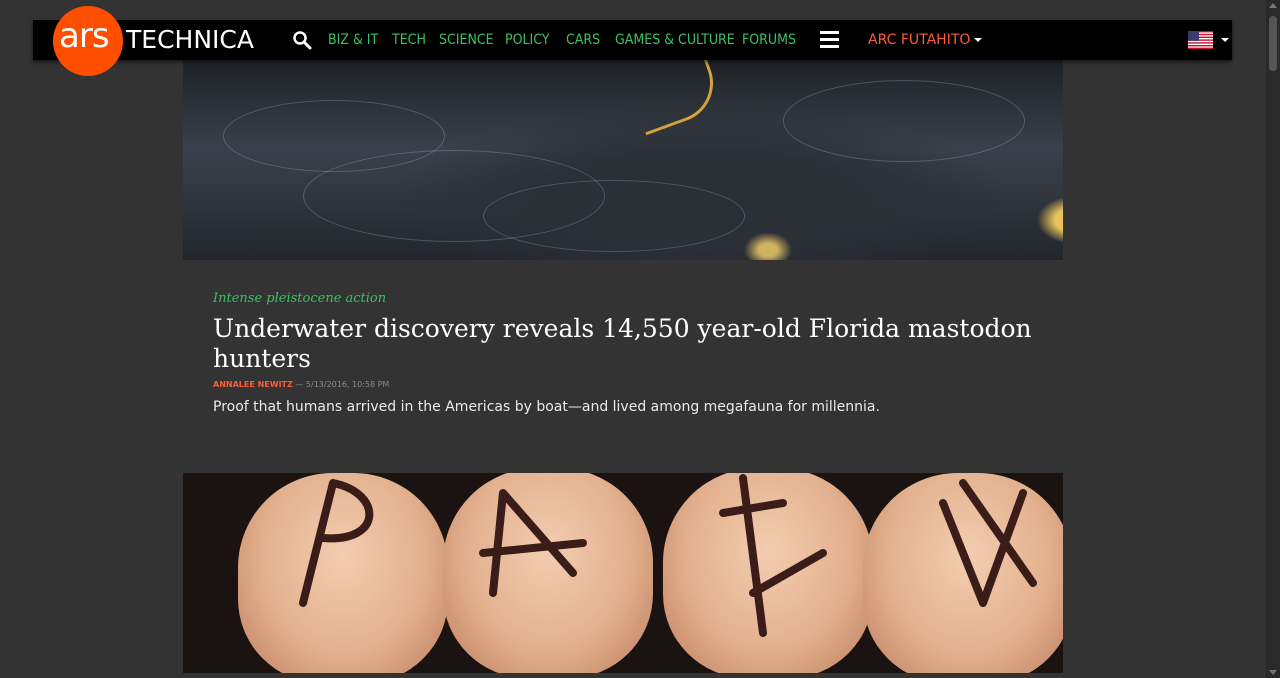  What do you see at coordinates (1200, 40) in the screenshot?
I see `us-flag-icon` at bounding box center [1200, 40].